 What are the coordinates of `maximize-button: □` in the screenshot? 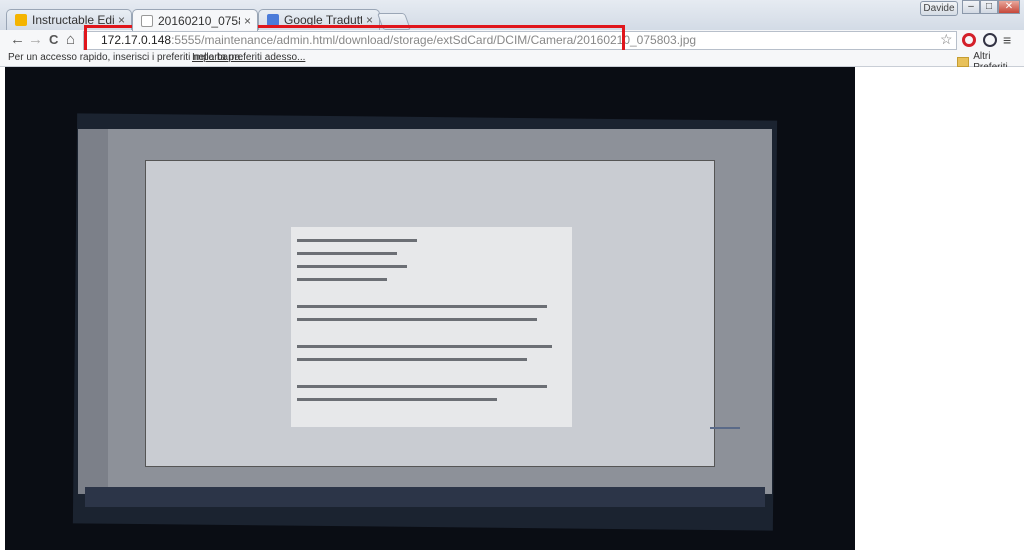 It's located at (989, 7).